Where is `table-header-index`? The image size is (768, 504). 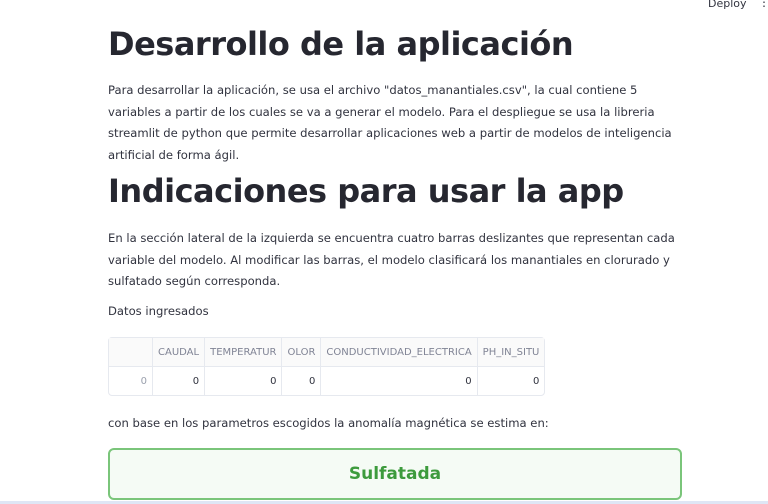
table-header-index is located at coordinates (131, 352).